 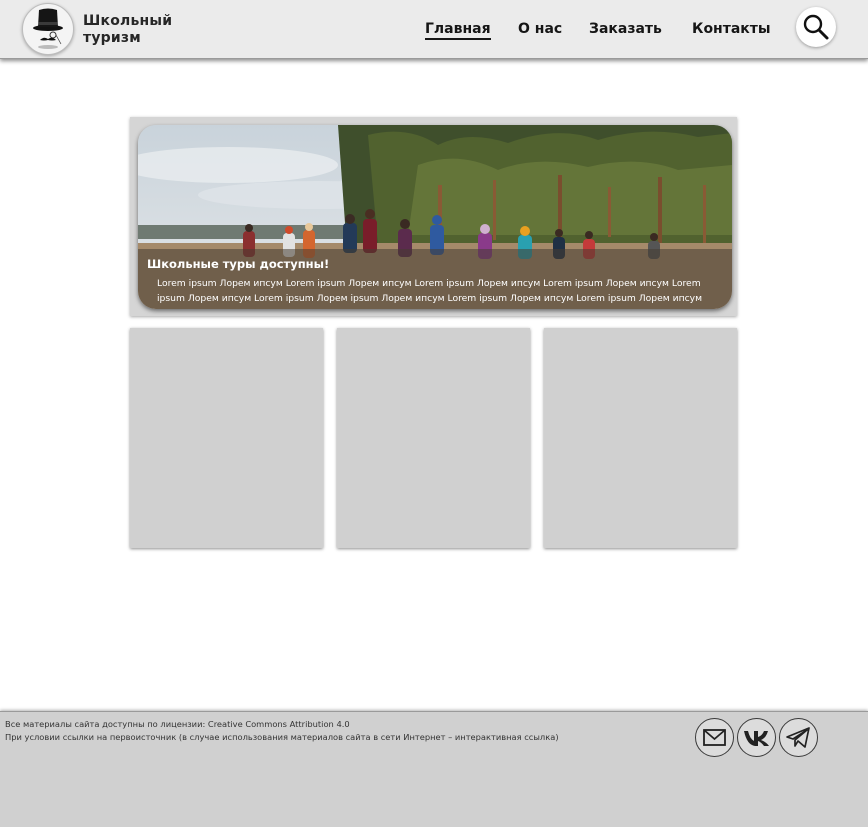 I want to click on logo, so click(x=48, y=29).